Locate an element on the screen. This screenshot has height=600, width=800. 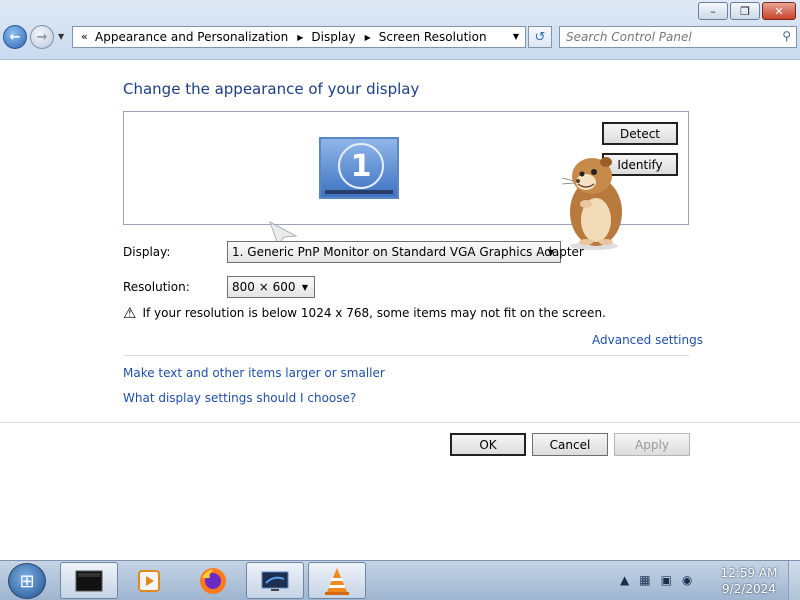
refresh-button: ↺ is located at coordinates (540, 37).